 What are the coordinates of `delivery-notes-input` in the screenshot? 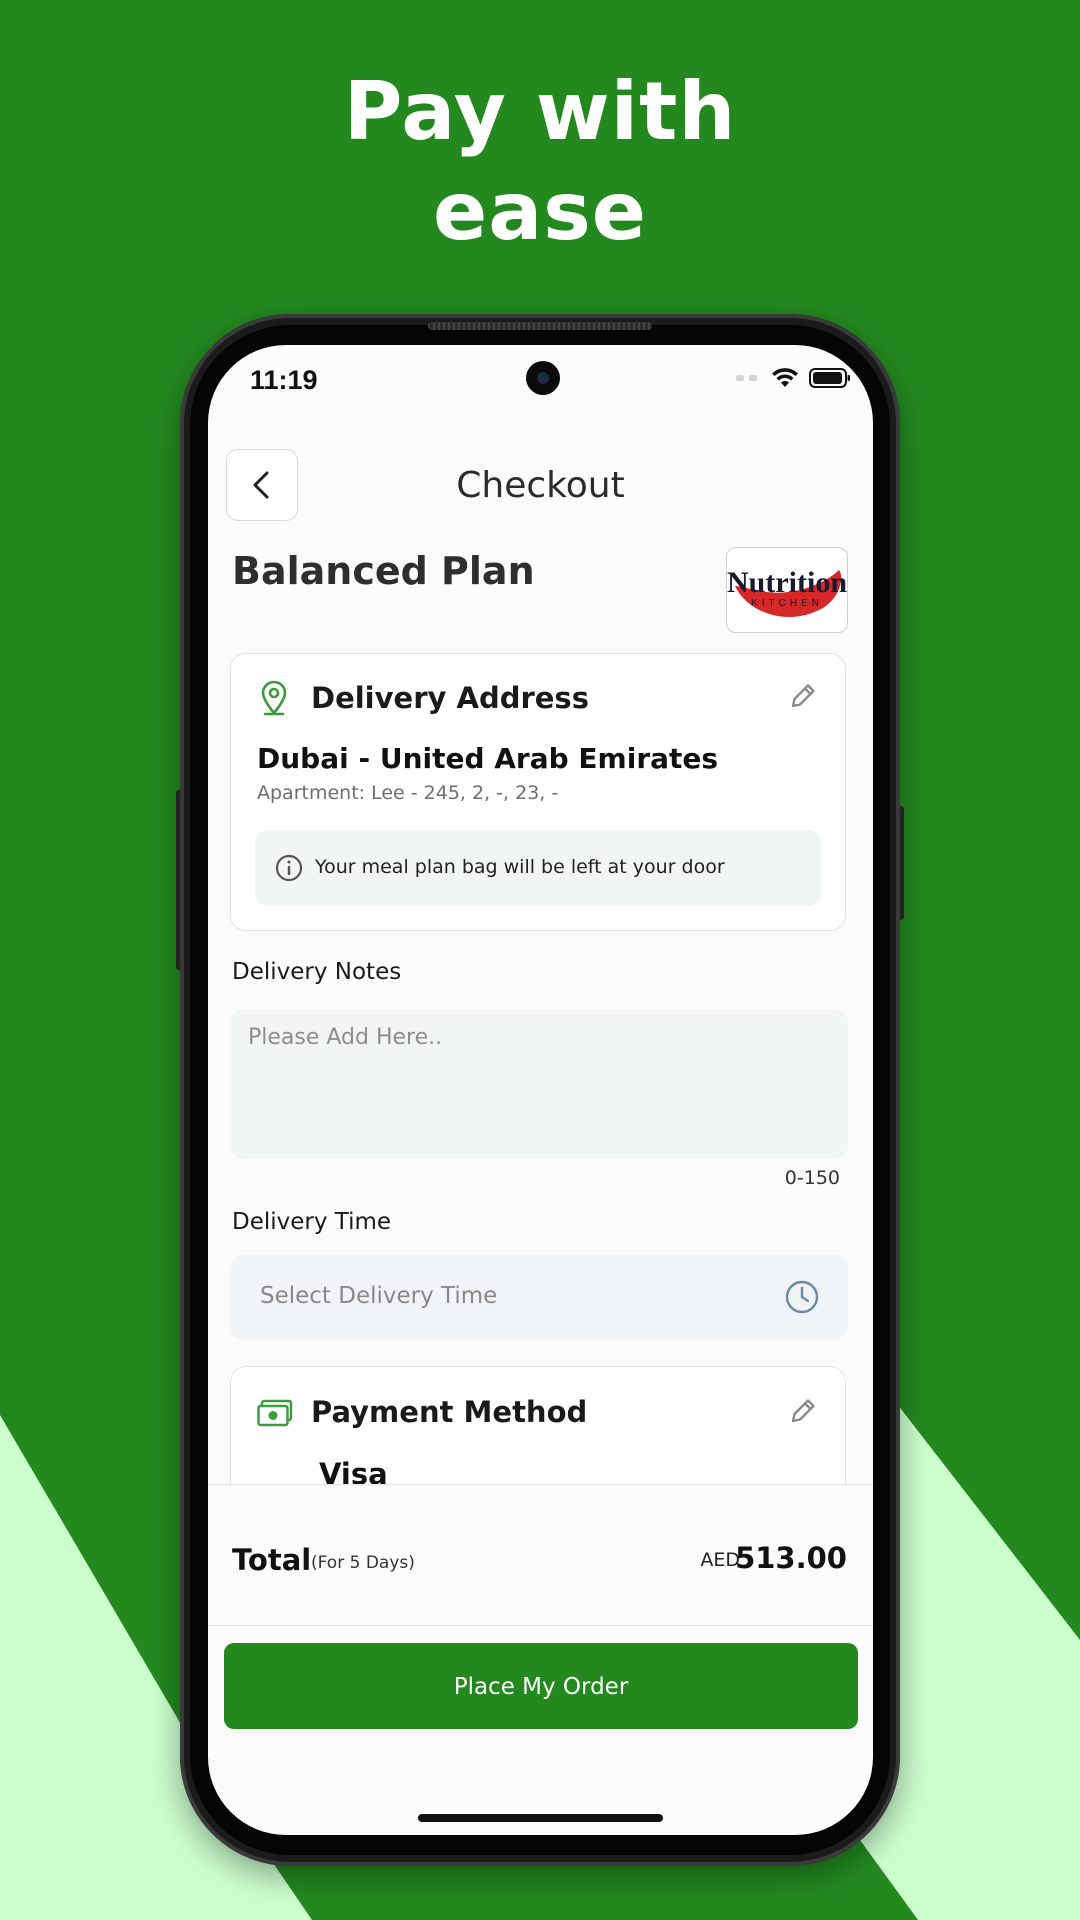 It's located at (539, 1084).